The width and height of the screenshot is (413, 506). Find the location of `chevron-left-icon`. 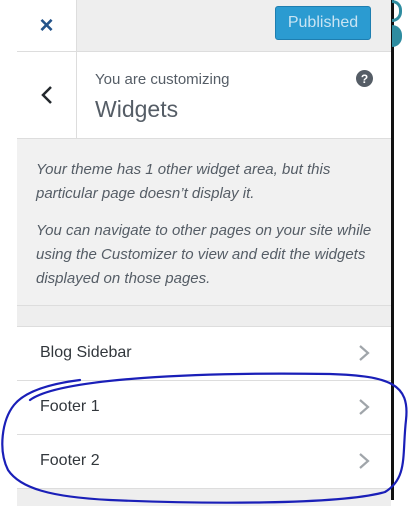

chevron-left-icon is located at coordinates (46, 95).